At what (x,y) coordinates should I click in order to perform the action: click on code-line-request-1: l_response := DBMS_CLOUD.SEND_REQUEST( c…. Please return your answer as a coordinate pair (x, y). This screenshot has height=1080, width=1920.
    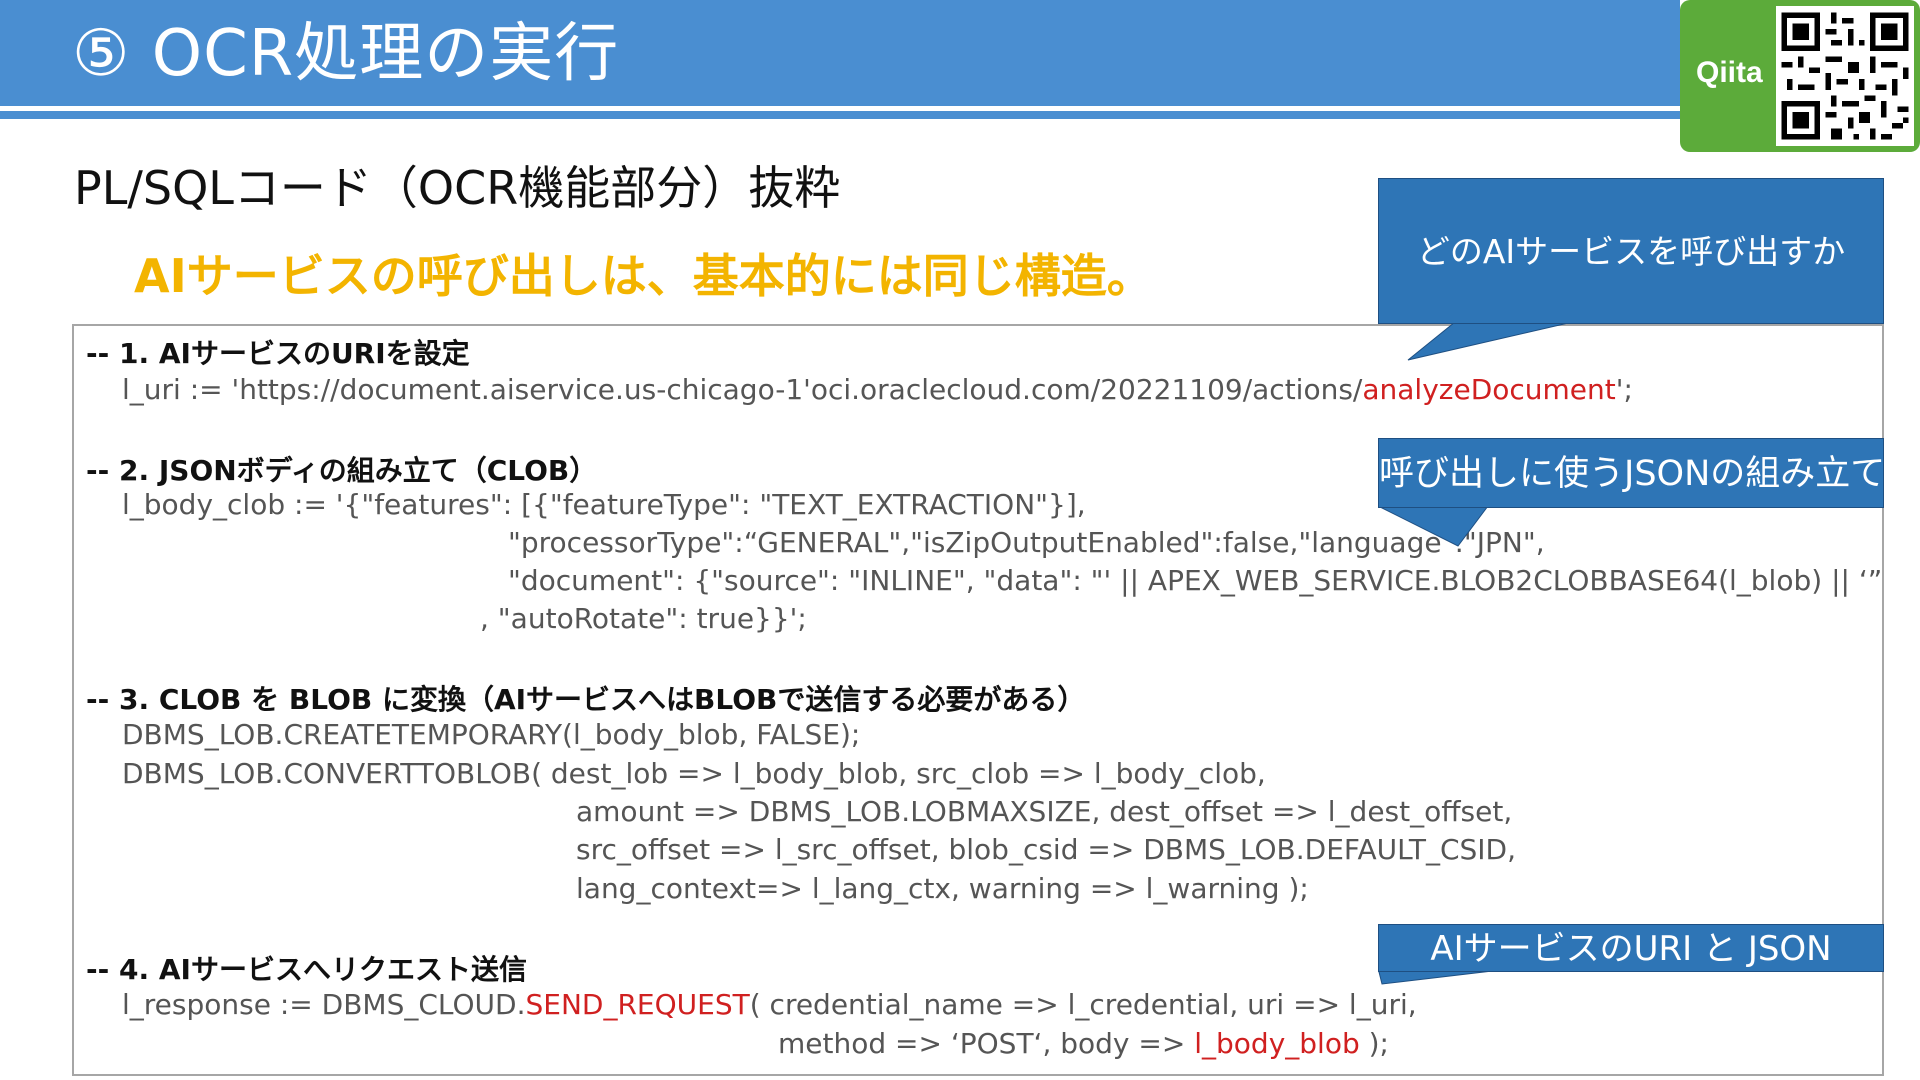
    Looking at the image, I should click on (769, 1004).